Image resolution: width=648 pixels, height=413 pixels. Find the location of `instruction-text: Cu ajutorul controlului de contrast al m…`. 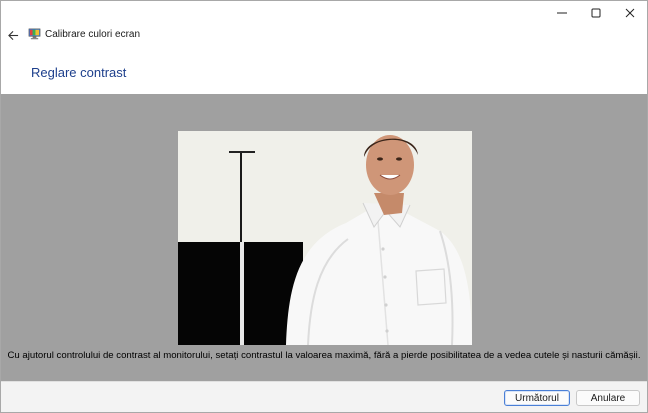

instruction-text: Cu ajutorul controlului de contrast al m… is located at coordinates (324, 355).